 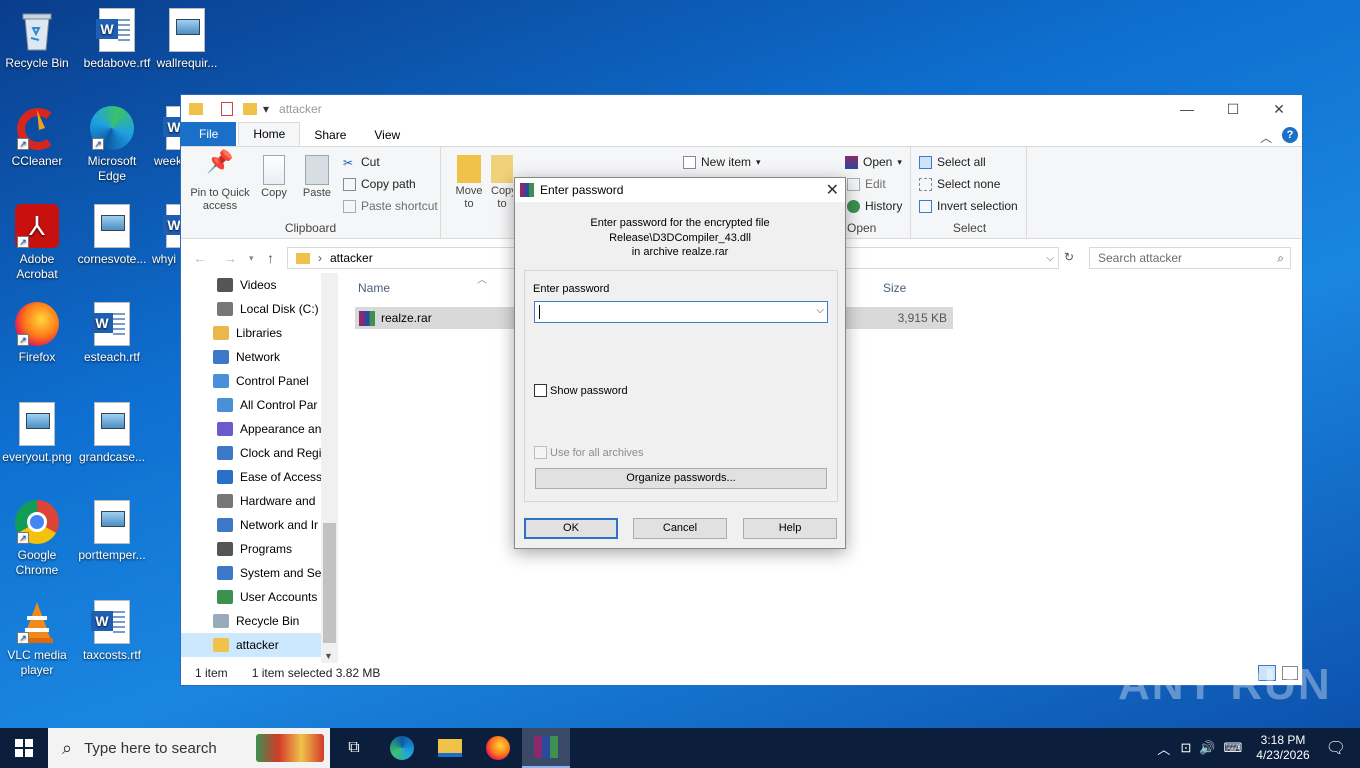 I want to click on scroll-down-icon: ▼, so click(x=328, y=656).